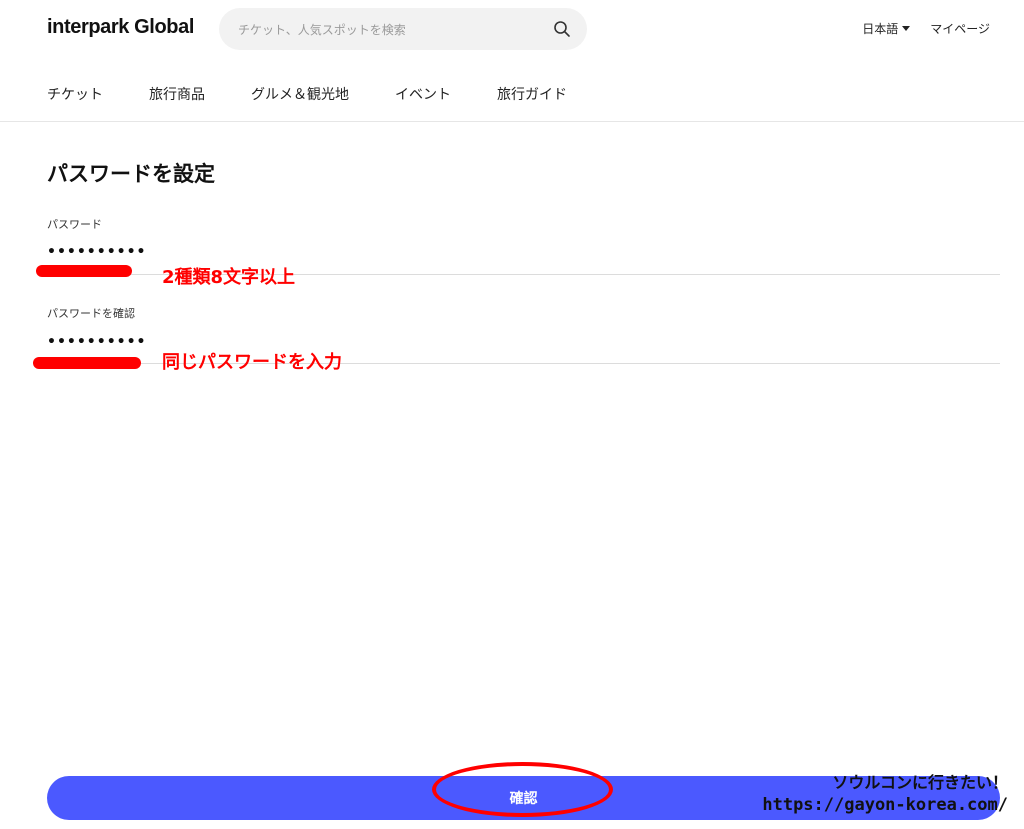  What do you see at coordinates (395, 29) in the screenshot?
I see `search-input: チケット、人気スポットを検索` at bounding box center [395, 29].